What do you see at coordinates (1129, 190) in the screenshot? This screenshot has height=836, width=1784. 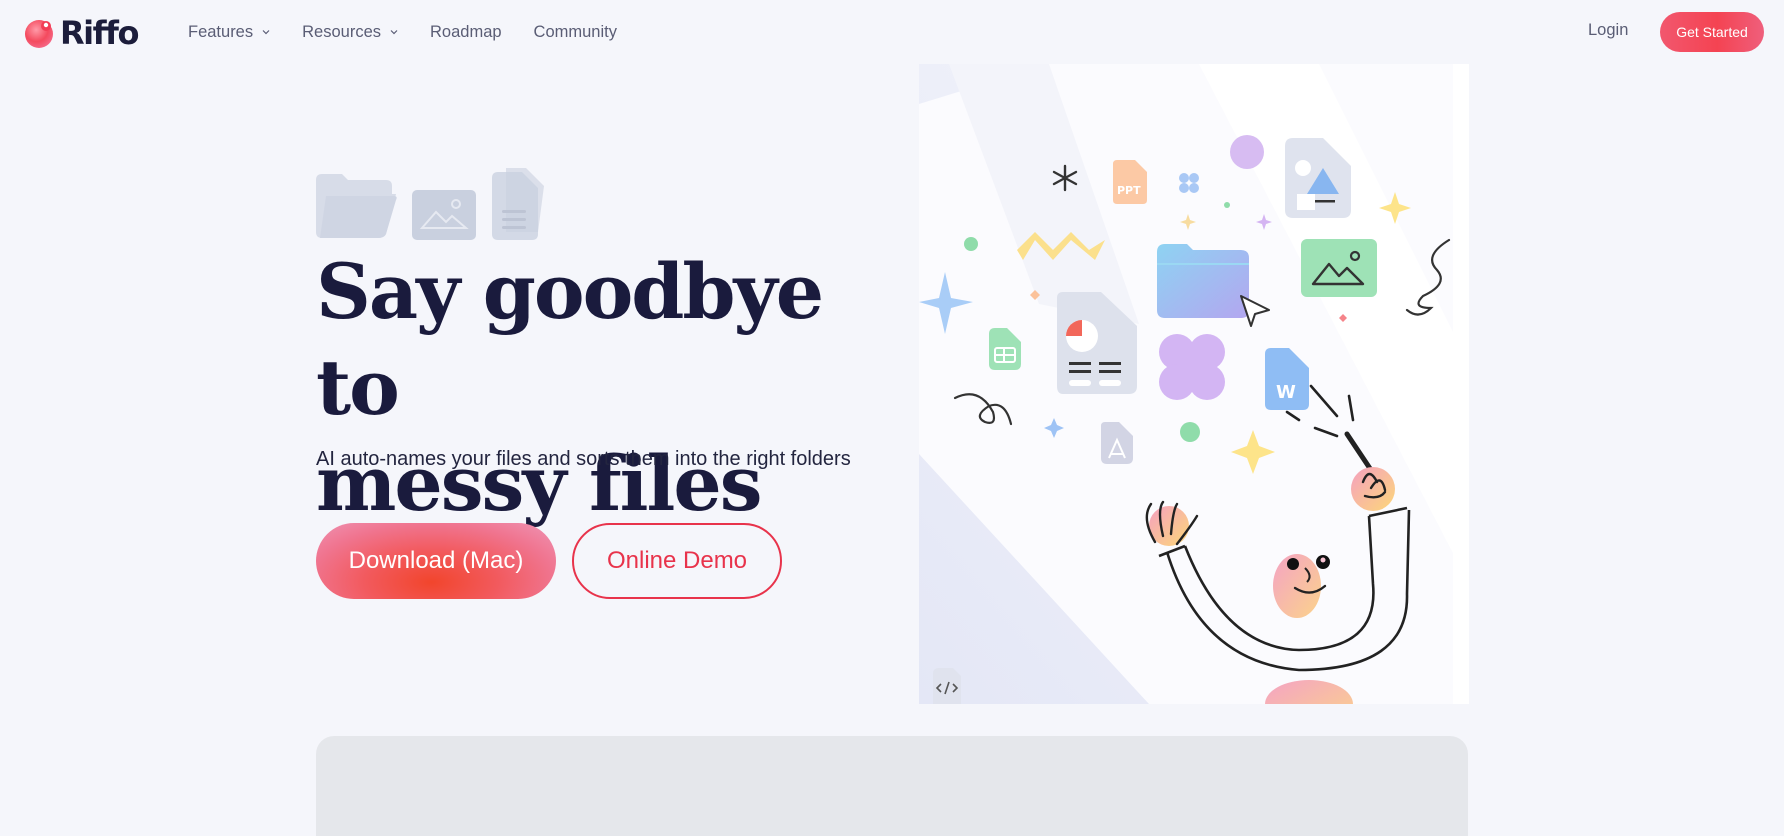 I see `ppt-label: PPT` at bounding box center [1129, 190].